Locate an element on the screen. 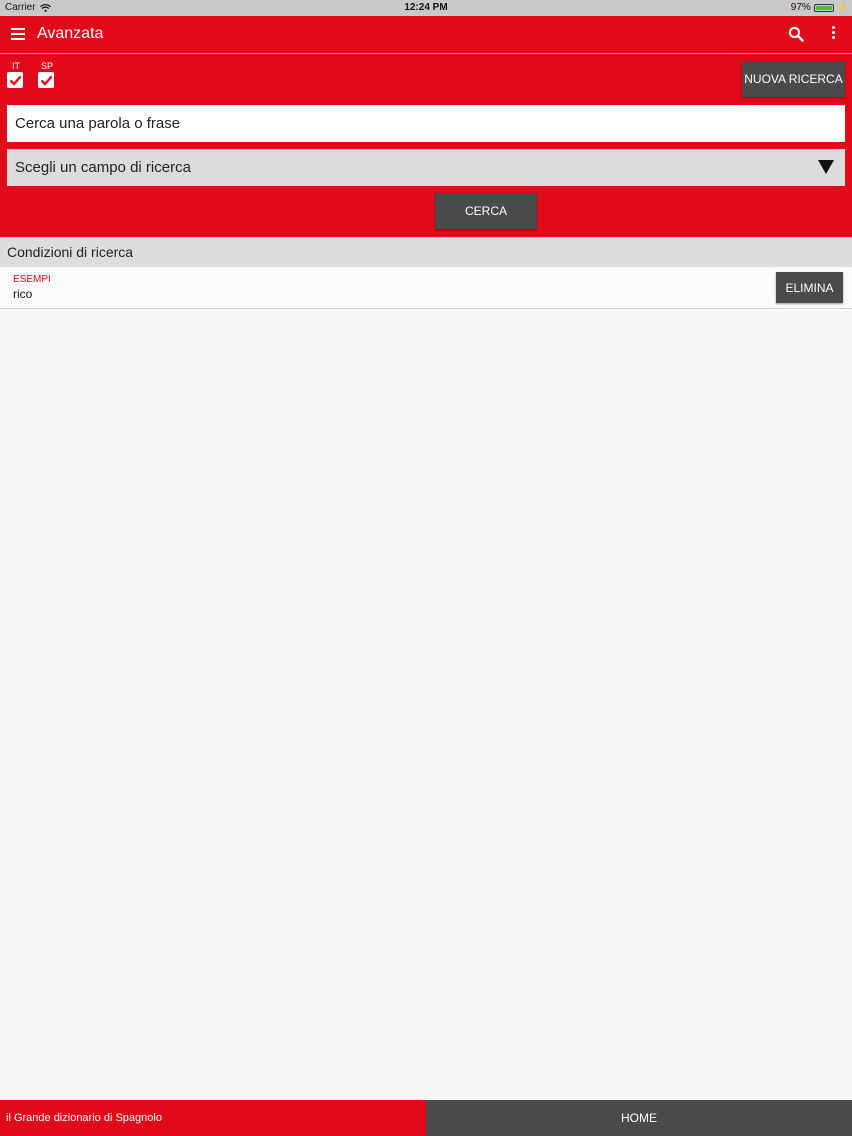 The width and height of the screenshot is (852, 1136). more-vert-icon is located at coordinates (833, 34).